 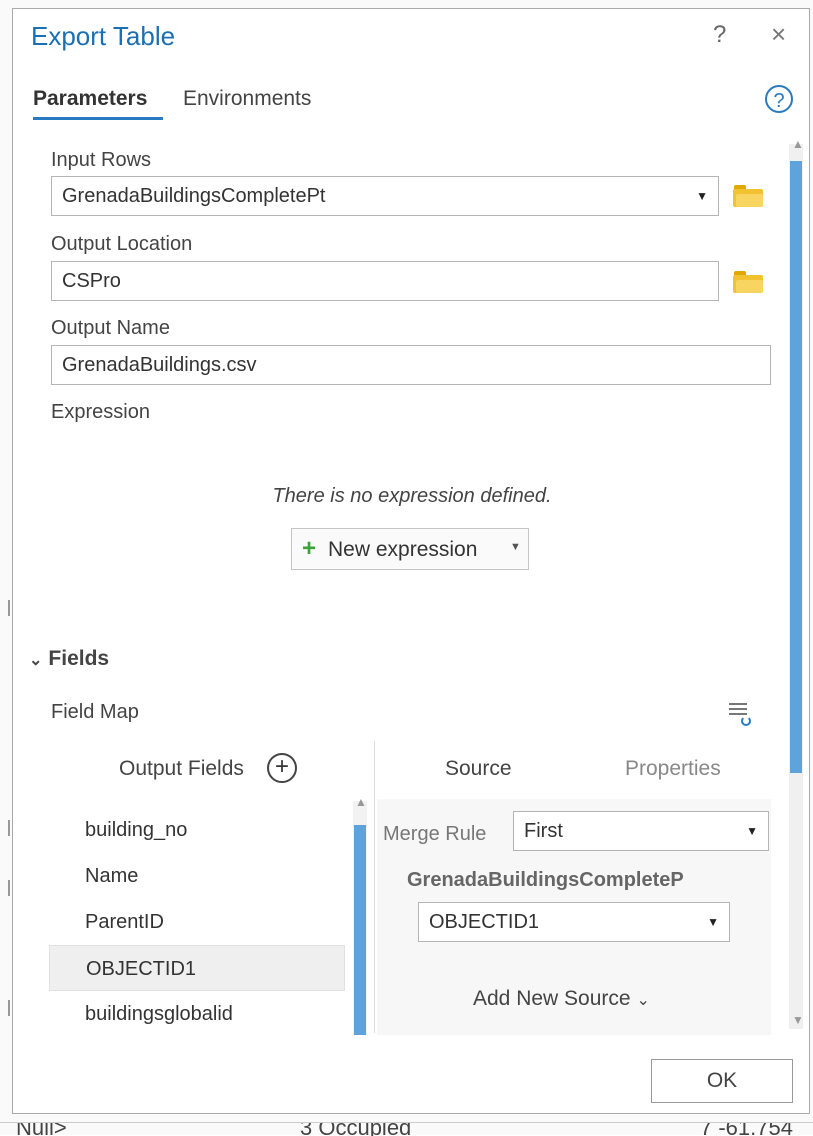 I want to click on output-location-label: Output Location, so click(x=122, y=244).